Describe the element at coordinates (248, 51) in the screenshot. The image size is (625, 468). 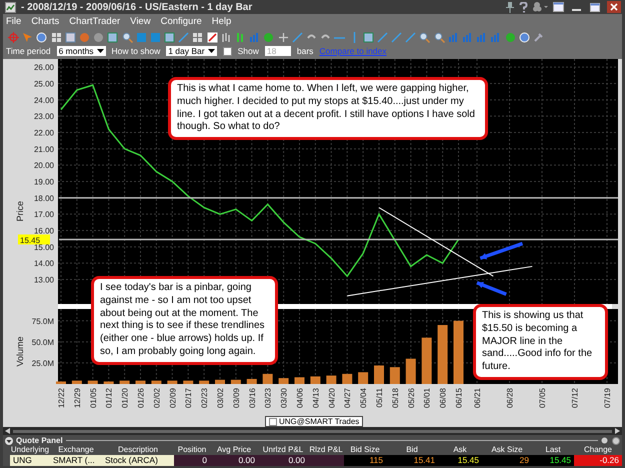
I see `show-label: Show` at that location.